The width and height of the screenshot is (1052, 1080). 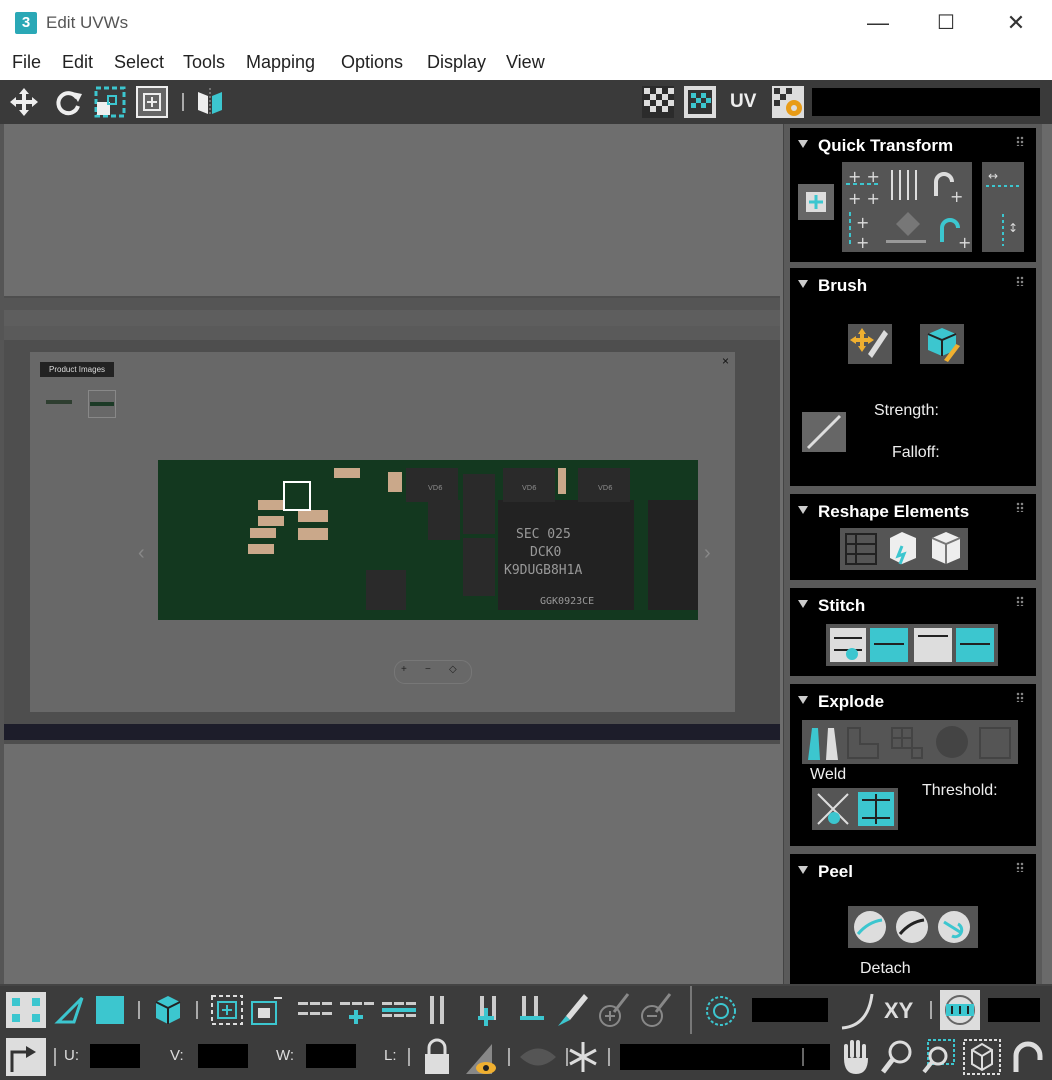 What do you see at coordinates (115, 1056) in the screenshot?
I see `u-field` at bounding box center [115, 1056].